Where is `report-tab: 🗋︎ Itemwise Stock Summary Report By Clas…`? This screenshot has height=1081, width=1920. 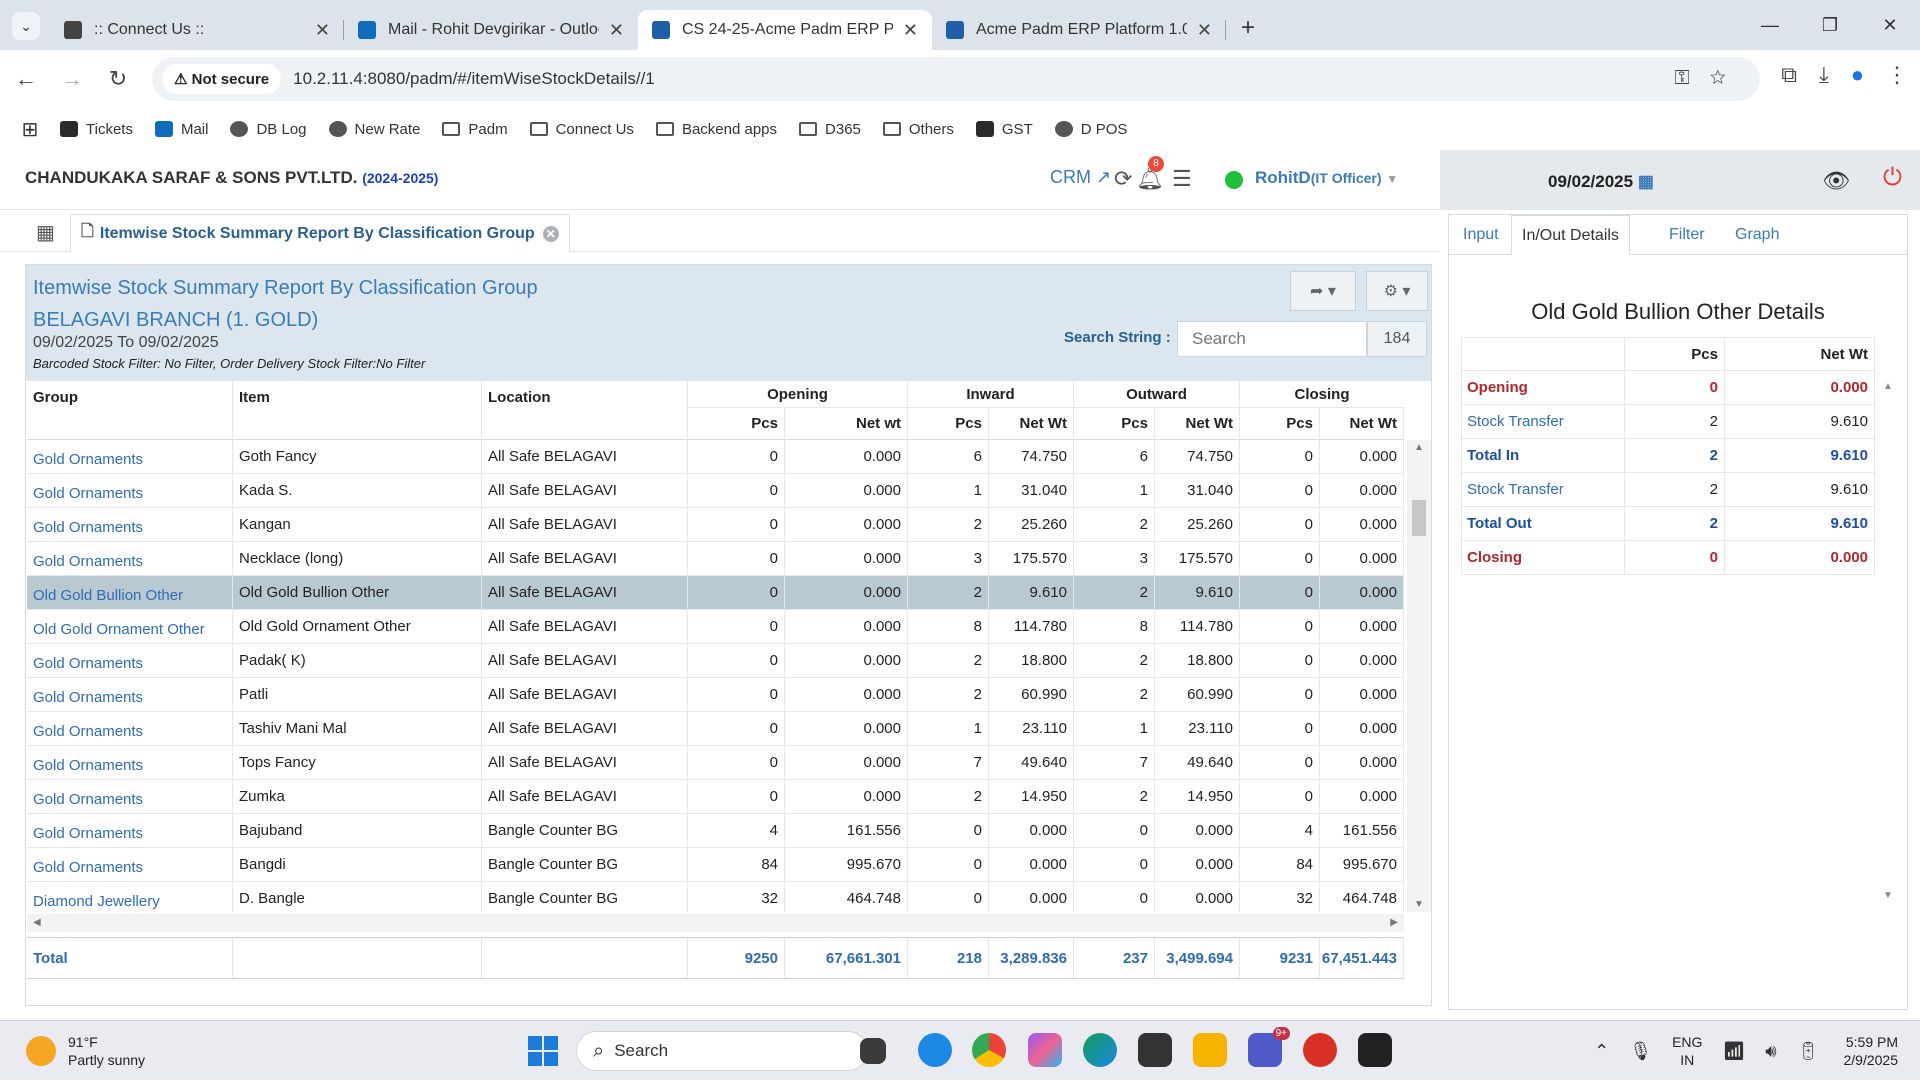 report-tab: 🗋︎ Itemwise Stock Summary Report By Clas… is located at coordinates (320, 233).